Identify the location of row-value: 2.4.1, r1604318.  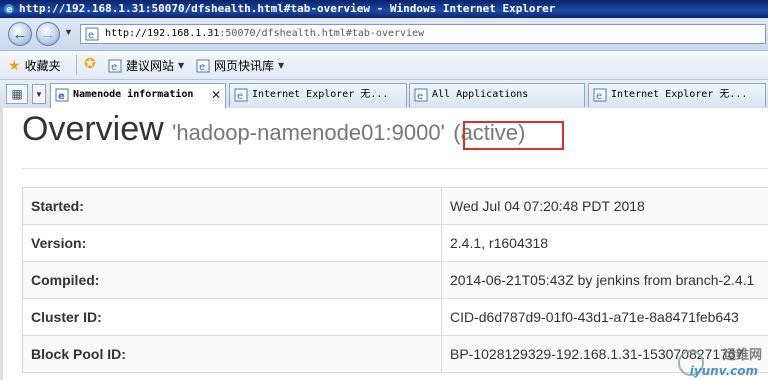
(604, 243).